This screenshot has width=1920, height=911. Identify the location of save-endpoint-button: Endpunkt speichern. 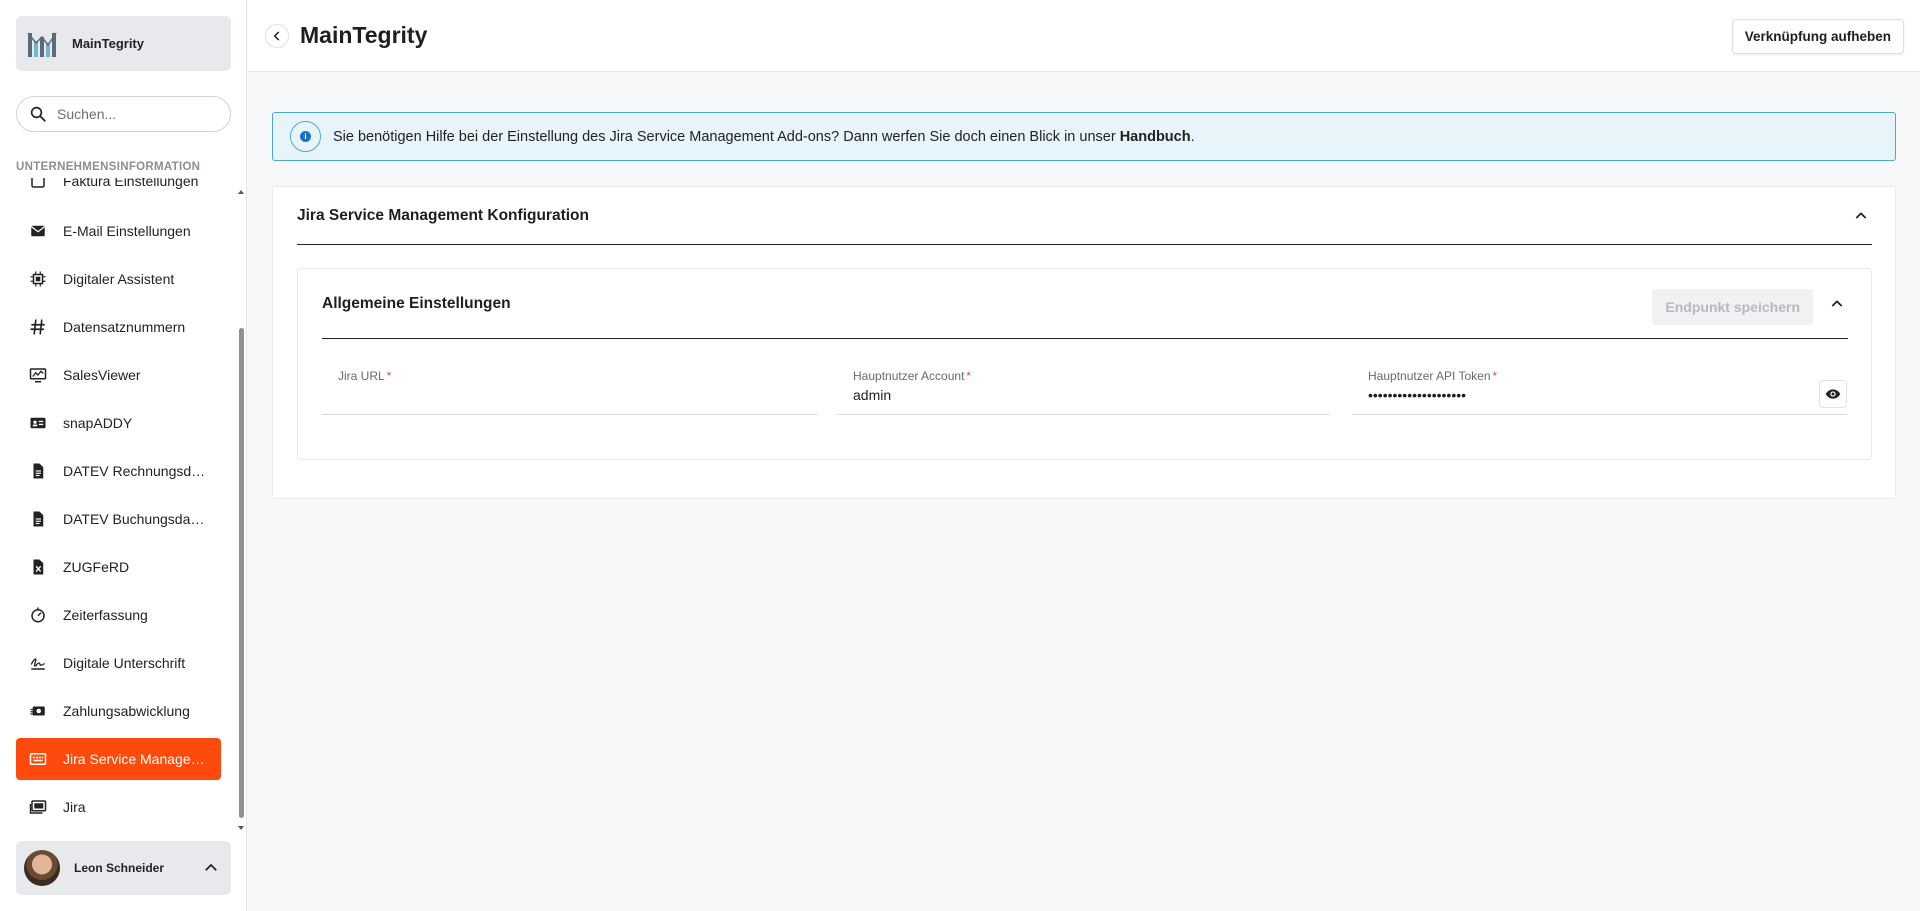
(1732, 307).